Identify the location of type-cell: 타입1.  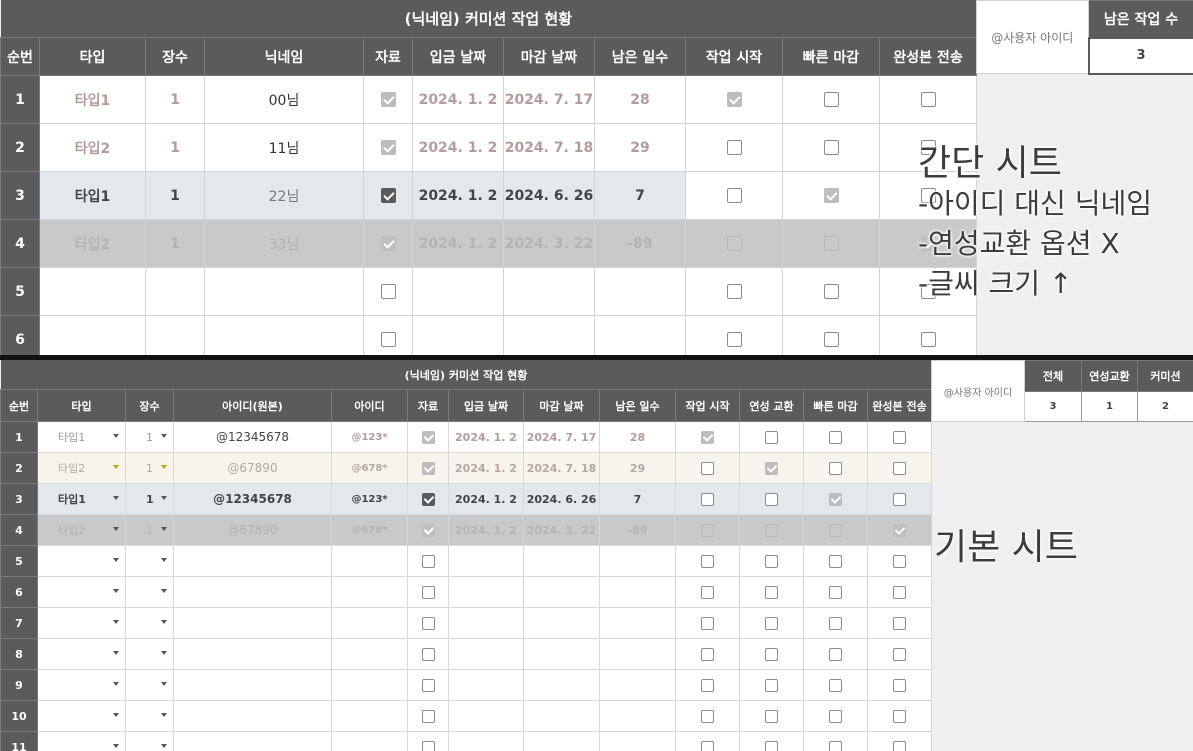
(92, 195).